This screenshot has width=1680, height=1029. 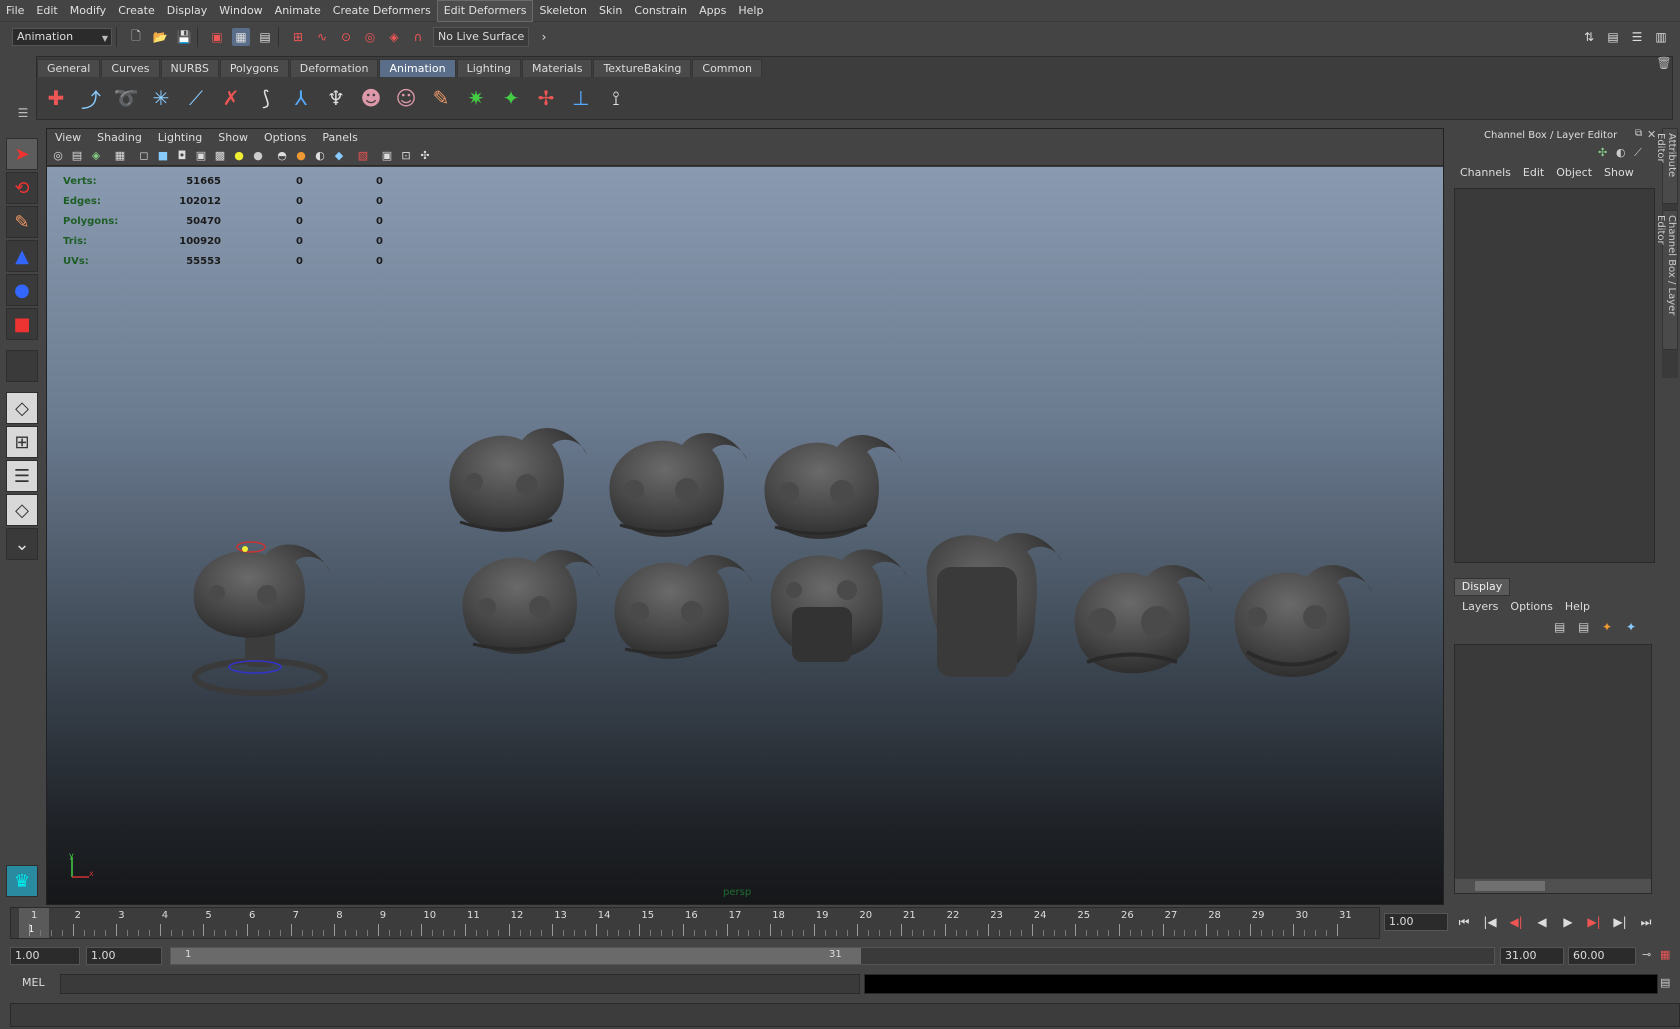 What do you see at coordinates (489, 68) in the screenshot?
I see `shelf-tab-lighting: Lighting` at bounding box center [489, 68].